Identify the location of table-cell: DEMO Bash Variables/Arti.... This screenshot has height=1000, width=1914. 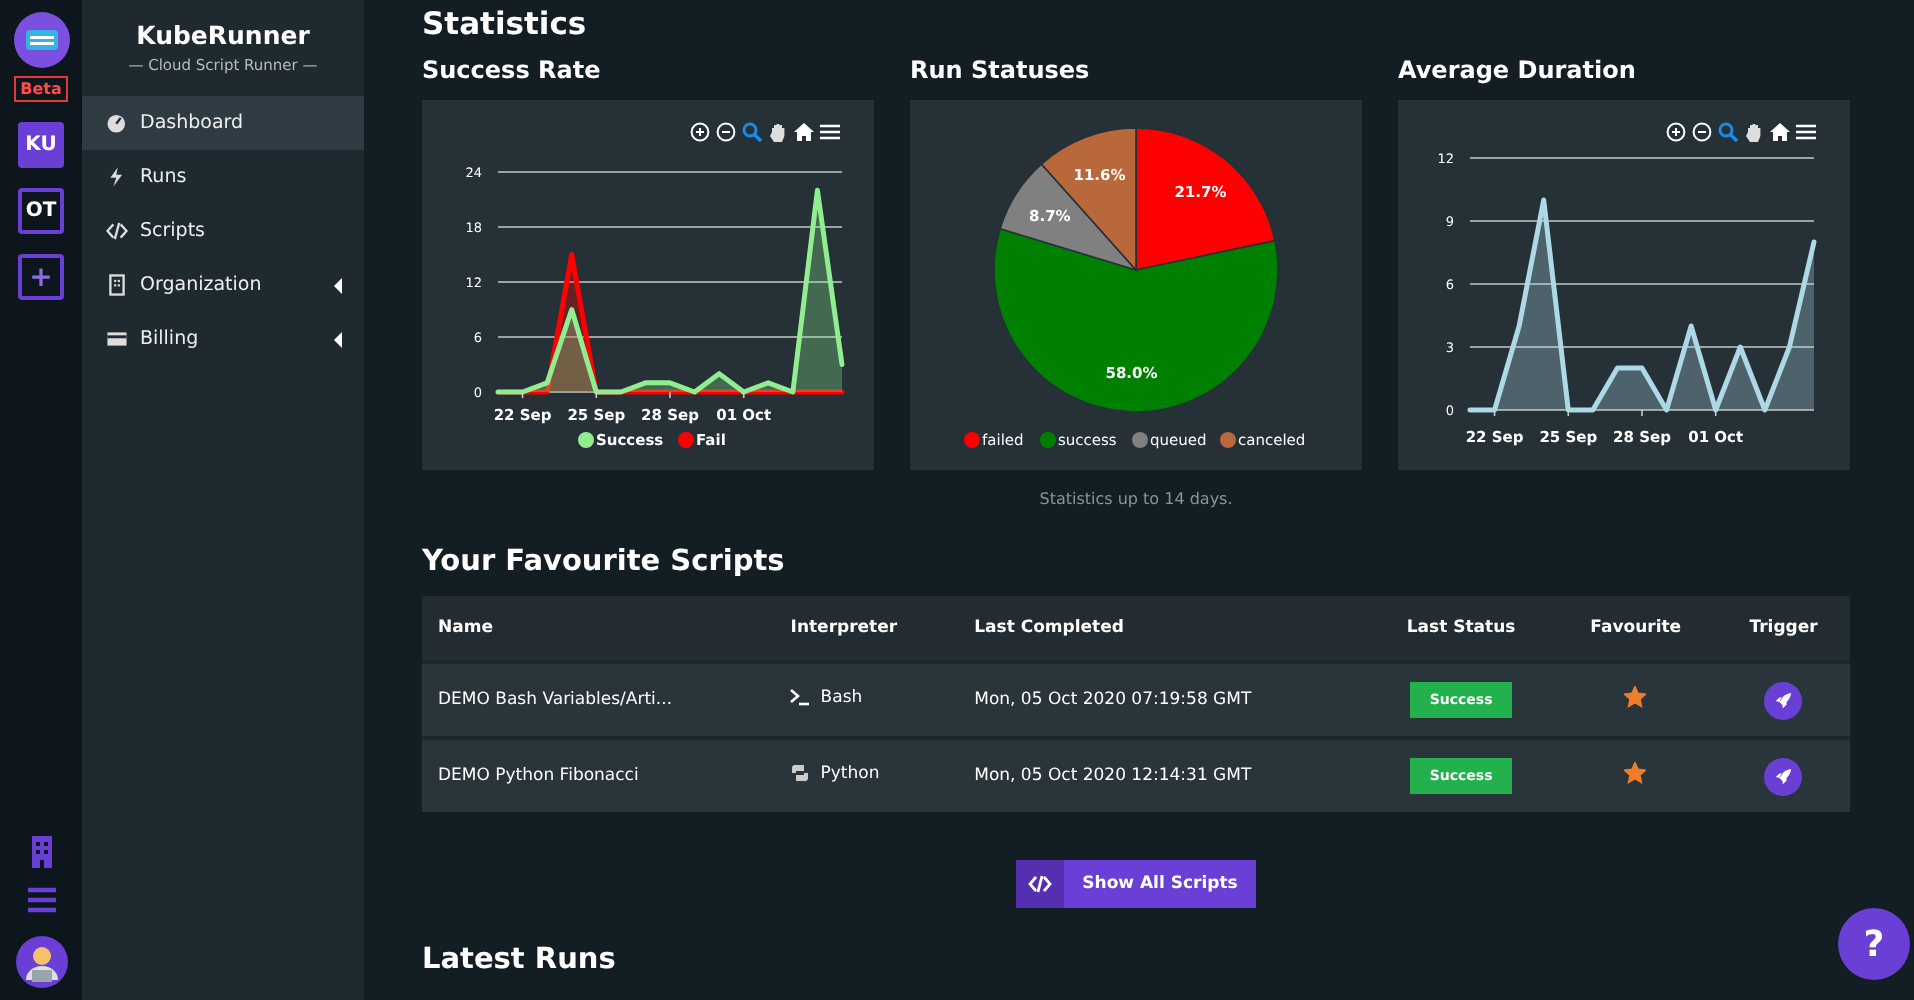
(598, 700).